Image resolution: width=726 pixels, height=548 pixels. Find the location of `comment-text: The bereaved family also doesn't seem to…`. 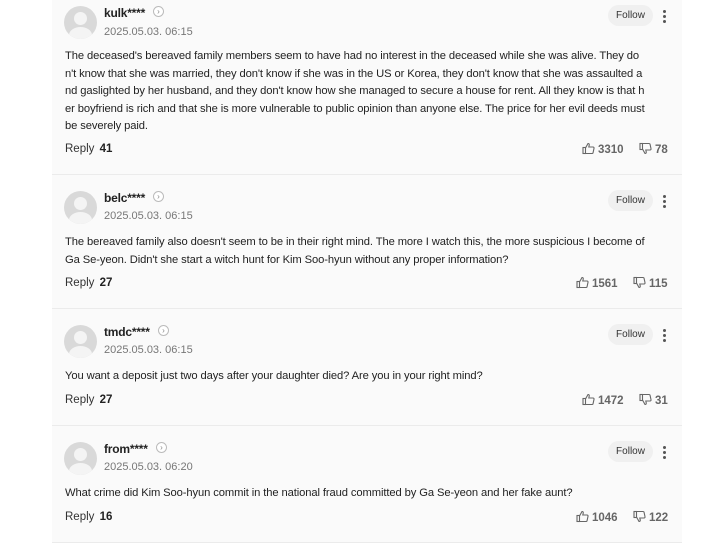

comment-text: The bereaved family also doesn't seem to… is located at coordinates (355, 251).